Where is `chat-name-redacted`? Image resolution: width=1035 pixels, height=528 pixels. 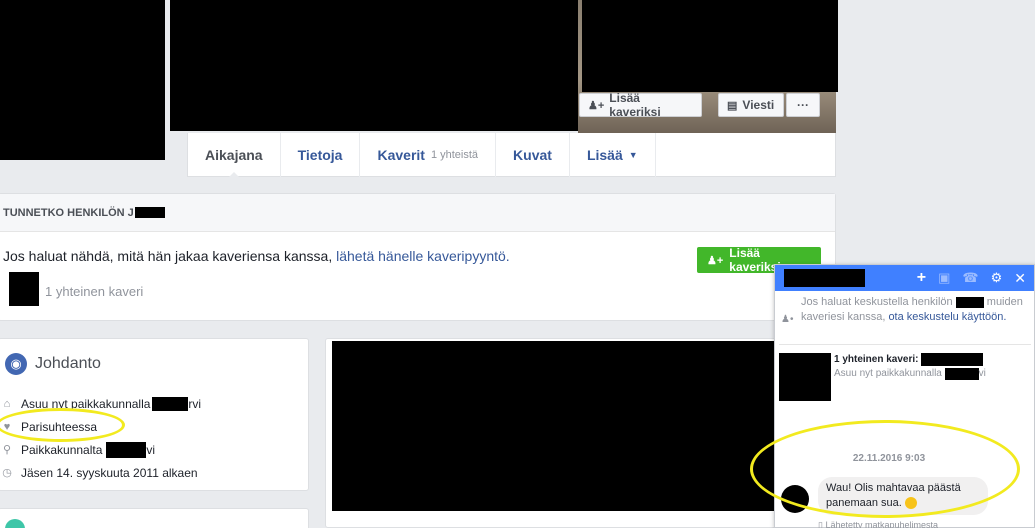 chat-name-redacted is located at coordinates (824, 278).